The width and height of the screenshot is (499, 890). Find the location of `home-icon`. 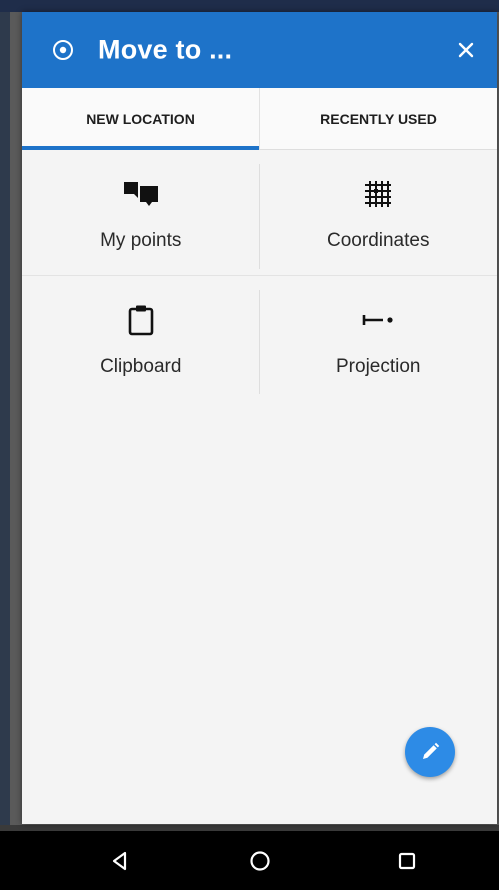

home-icon is located at coordinates (260, 860).